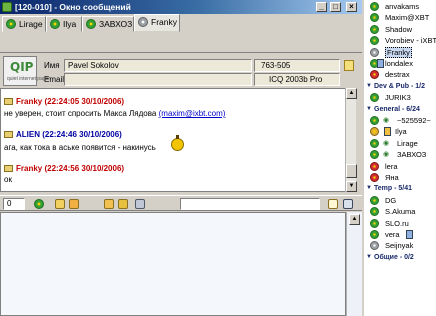 The image size is (436, 316). Describe the element at coordinates (333, 204) in the screenshot. I see `new-note-icon` at that location.